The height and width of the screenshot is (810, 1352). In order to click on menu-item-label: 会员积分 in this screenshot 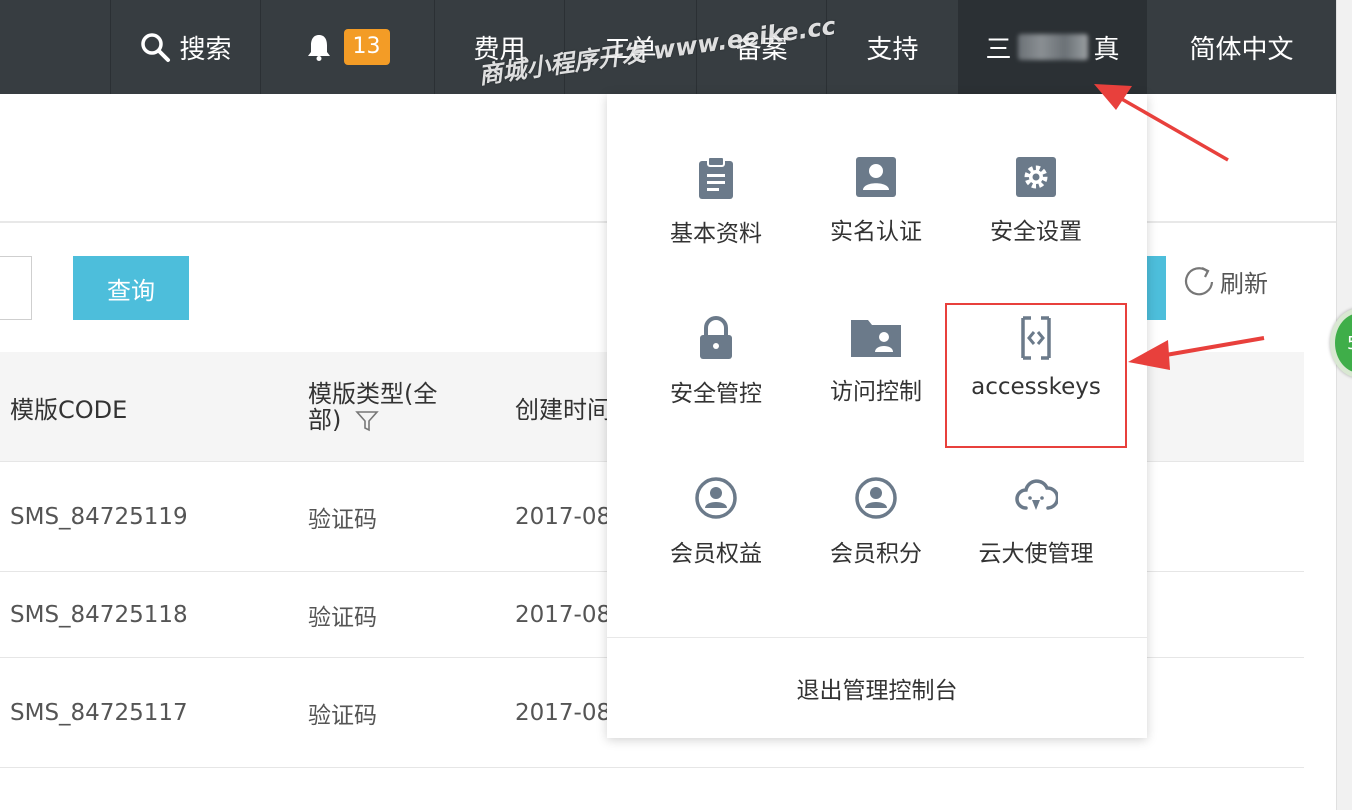, I will do `click(876, 554)`.